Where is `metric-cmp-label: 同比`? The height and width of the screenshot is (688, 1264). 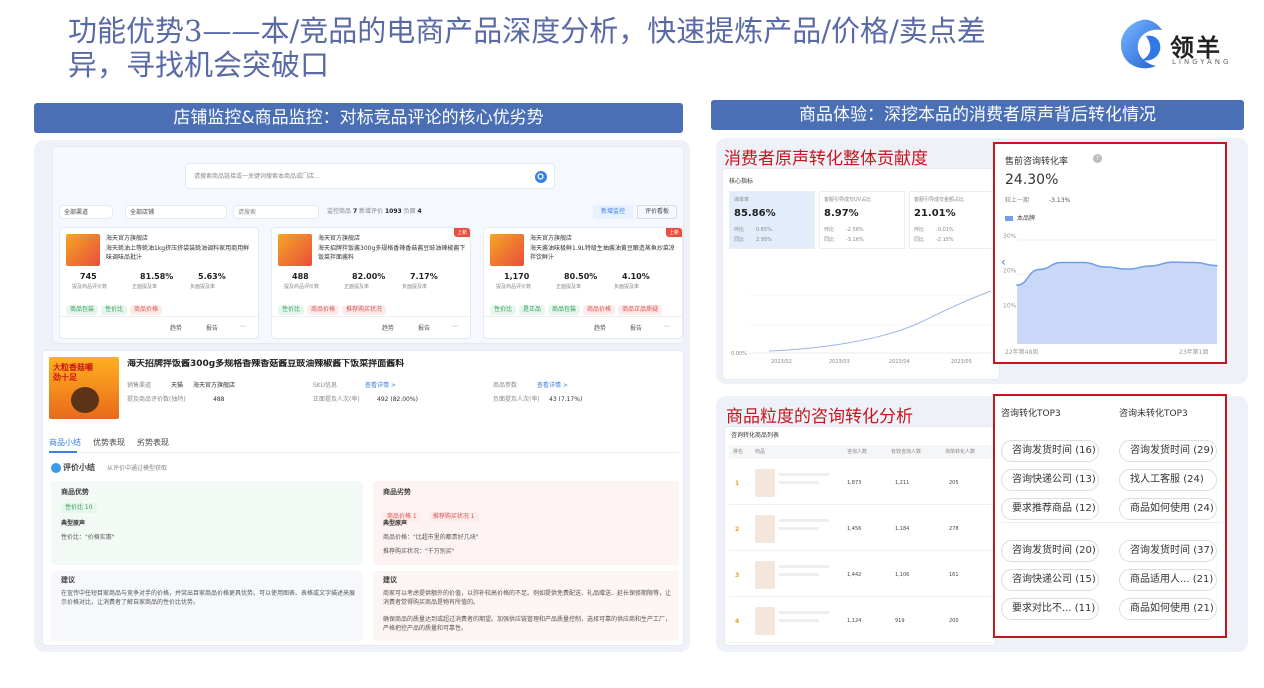
metric-cmp-label: 同比 is located at coordinates (919, 240).